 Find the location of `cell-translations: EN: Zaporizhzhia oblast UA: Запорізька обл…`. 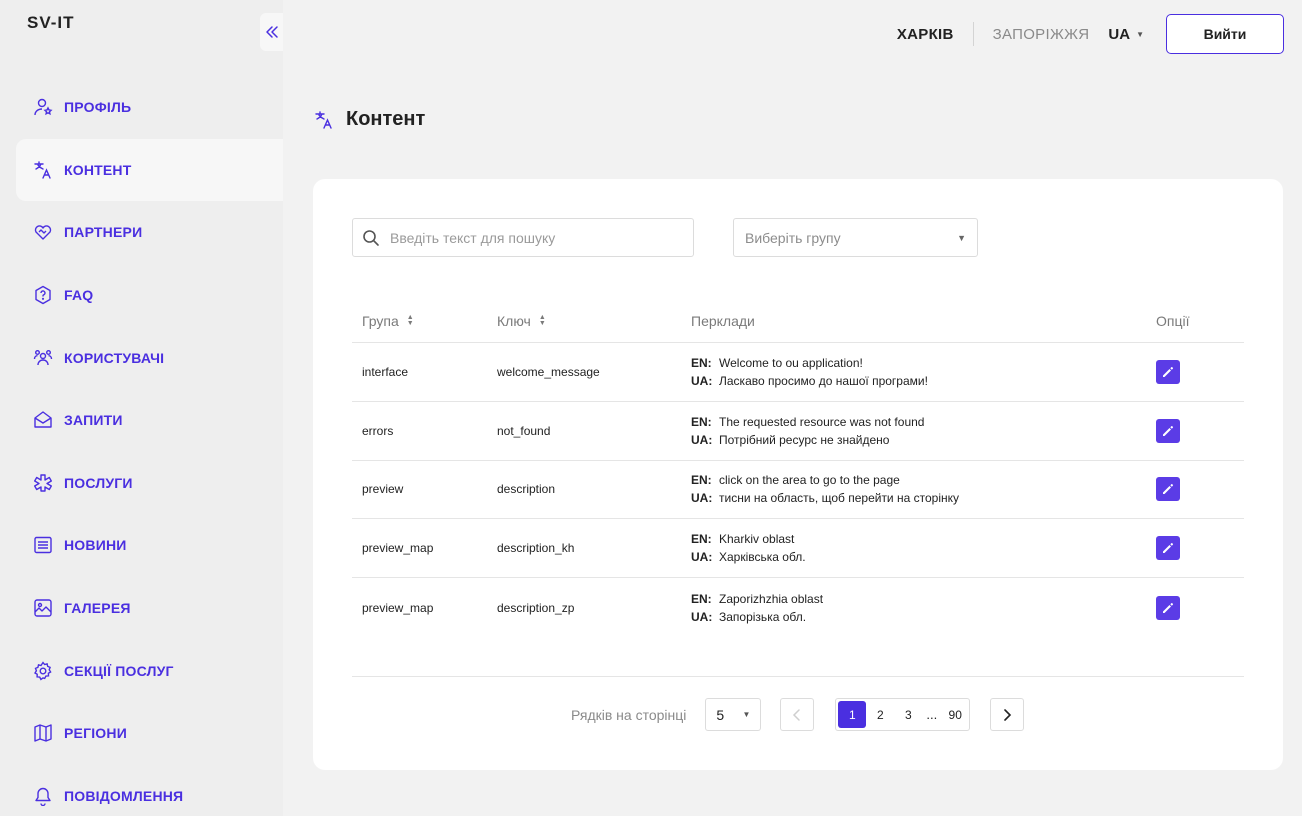

cell-translations: EN: Zaporizhzhia oblast UA: Запорізька обл… is located at coordinates (923, 608).